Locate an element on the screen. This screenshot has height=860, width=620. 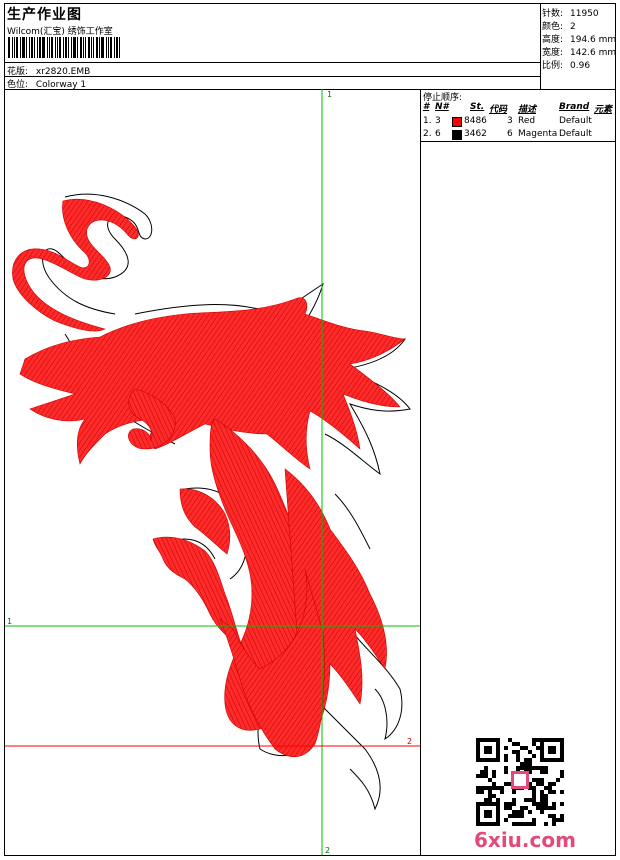
company-name: Wilcom(汇宝) 绣饰工作室 is located at coordinates (60, 32).